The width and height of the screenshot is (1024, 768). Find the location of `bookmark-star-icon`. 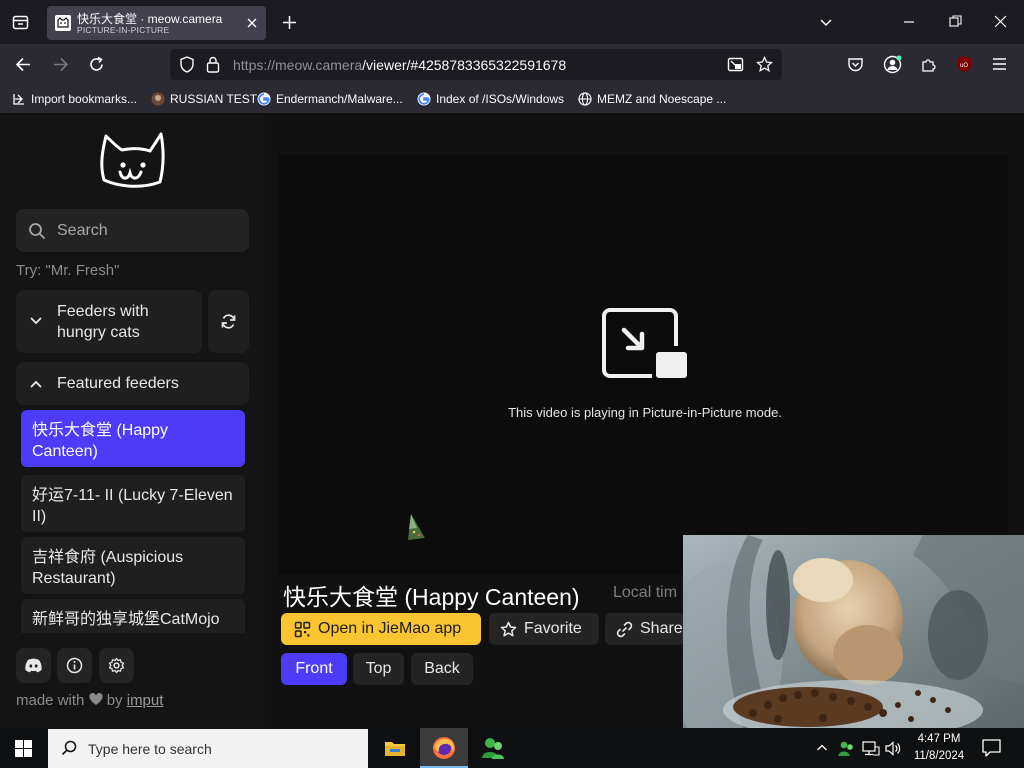

bookmark-star-icon is located at coordinates (764, 64).